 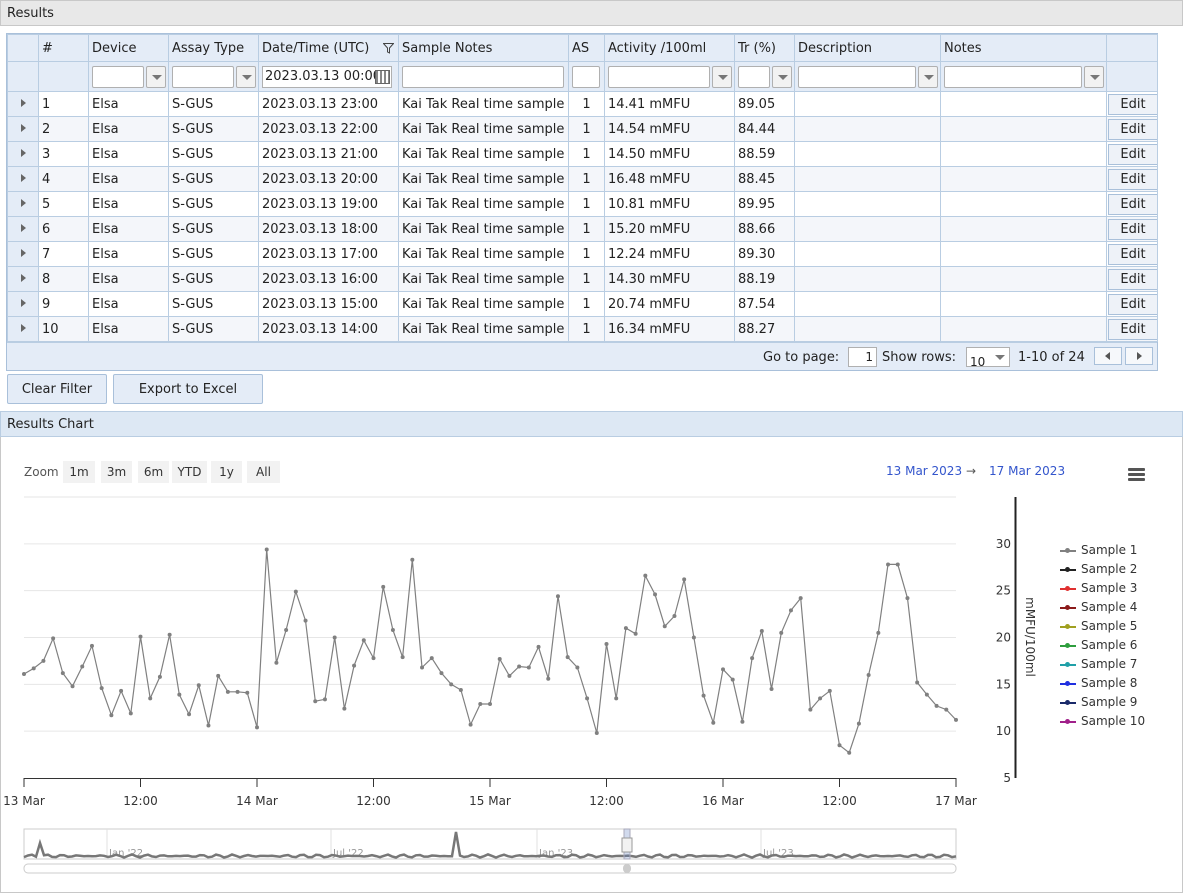 What do you see at coordinates (1101, 571) in the screenshot?
I see `legend-item: Sample 2` at bounding box center [1101, 571].